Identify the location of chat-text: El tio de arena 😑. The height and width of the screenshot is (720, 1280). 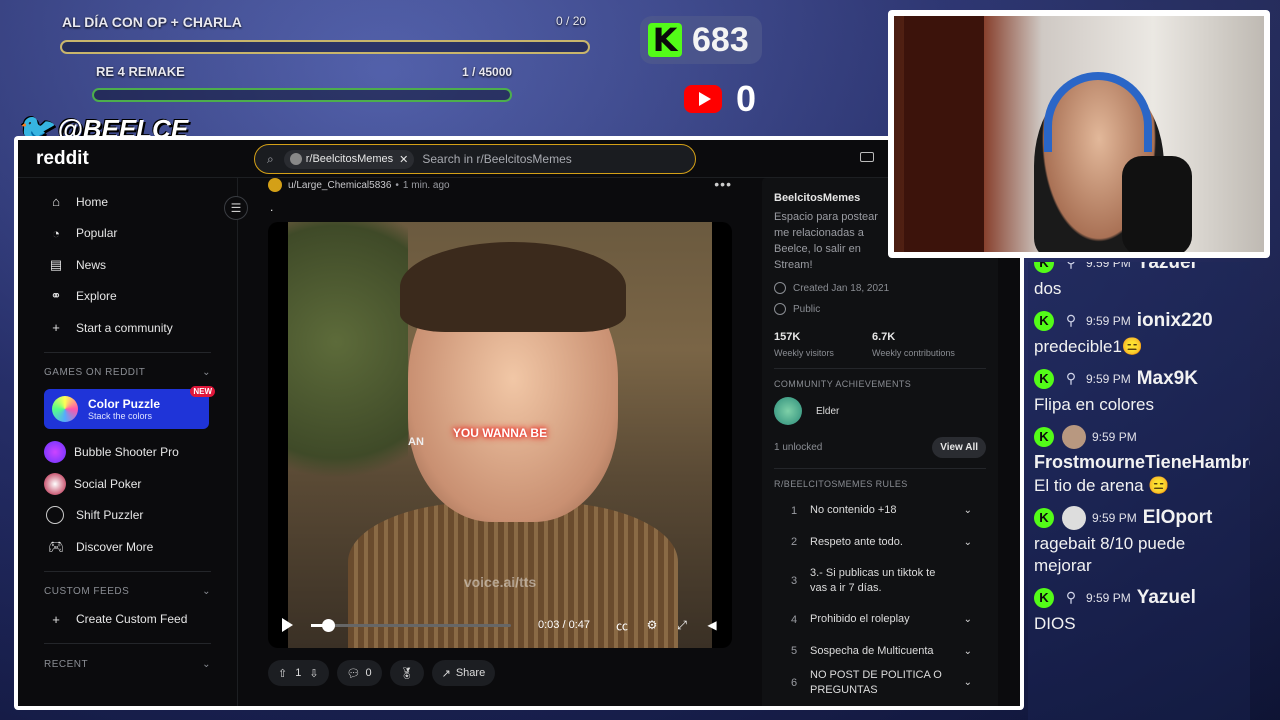
(1102, 485).